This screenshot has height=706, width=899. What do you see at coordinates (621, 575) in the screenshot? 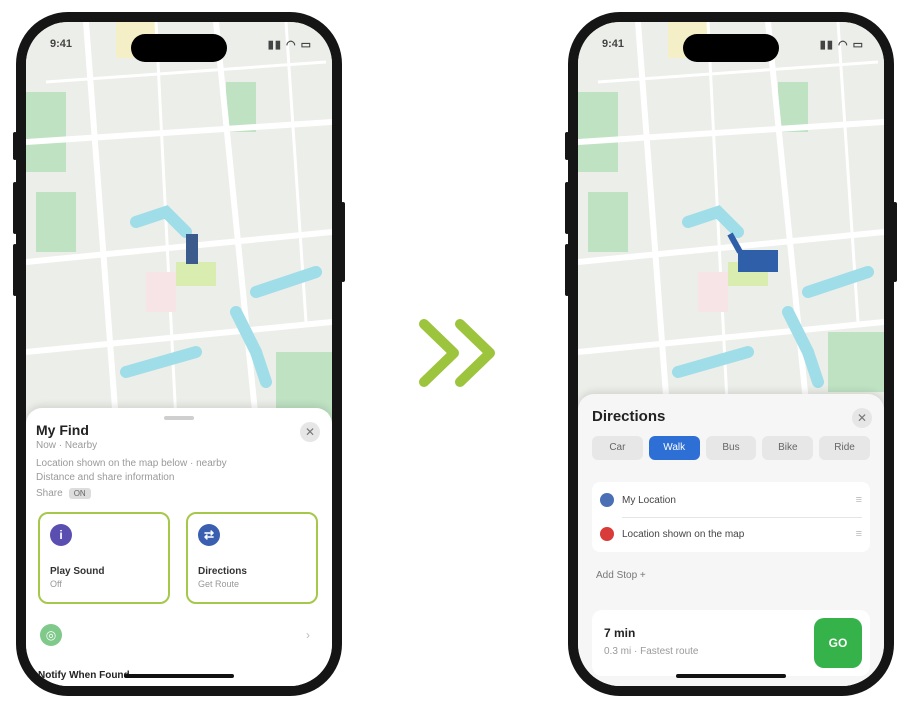
I see `add-stop-button: Add Stop +` at bounding box center [621, 575].